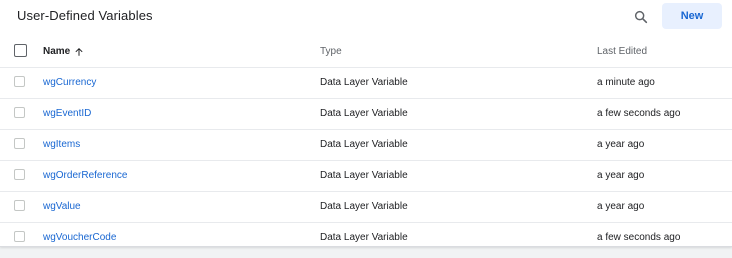  What do you see at coordinates (79, 51) in the screenshot?
I see `arrow-up-icon` at bounding box center [79, 51].